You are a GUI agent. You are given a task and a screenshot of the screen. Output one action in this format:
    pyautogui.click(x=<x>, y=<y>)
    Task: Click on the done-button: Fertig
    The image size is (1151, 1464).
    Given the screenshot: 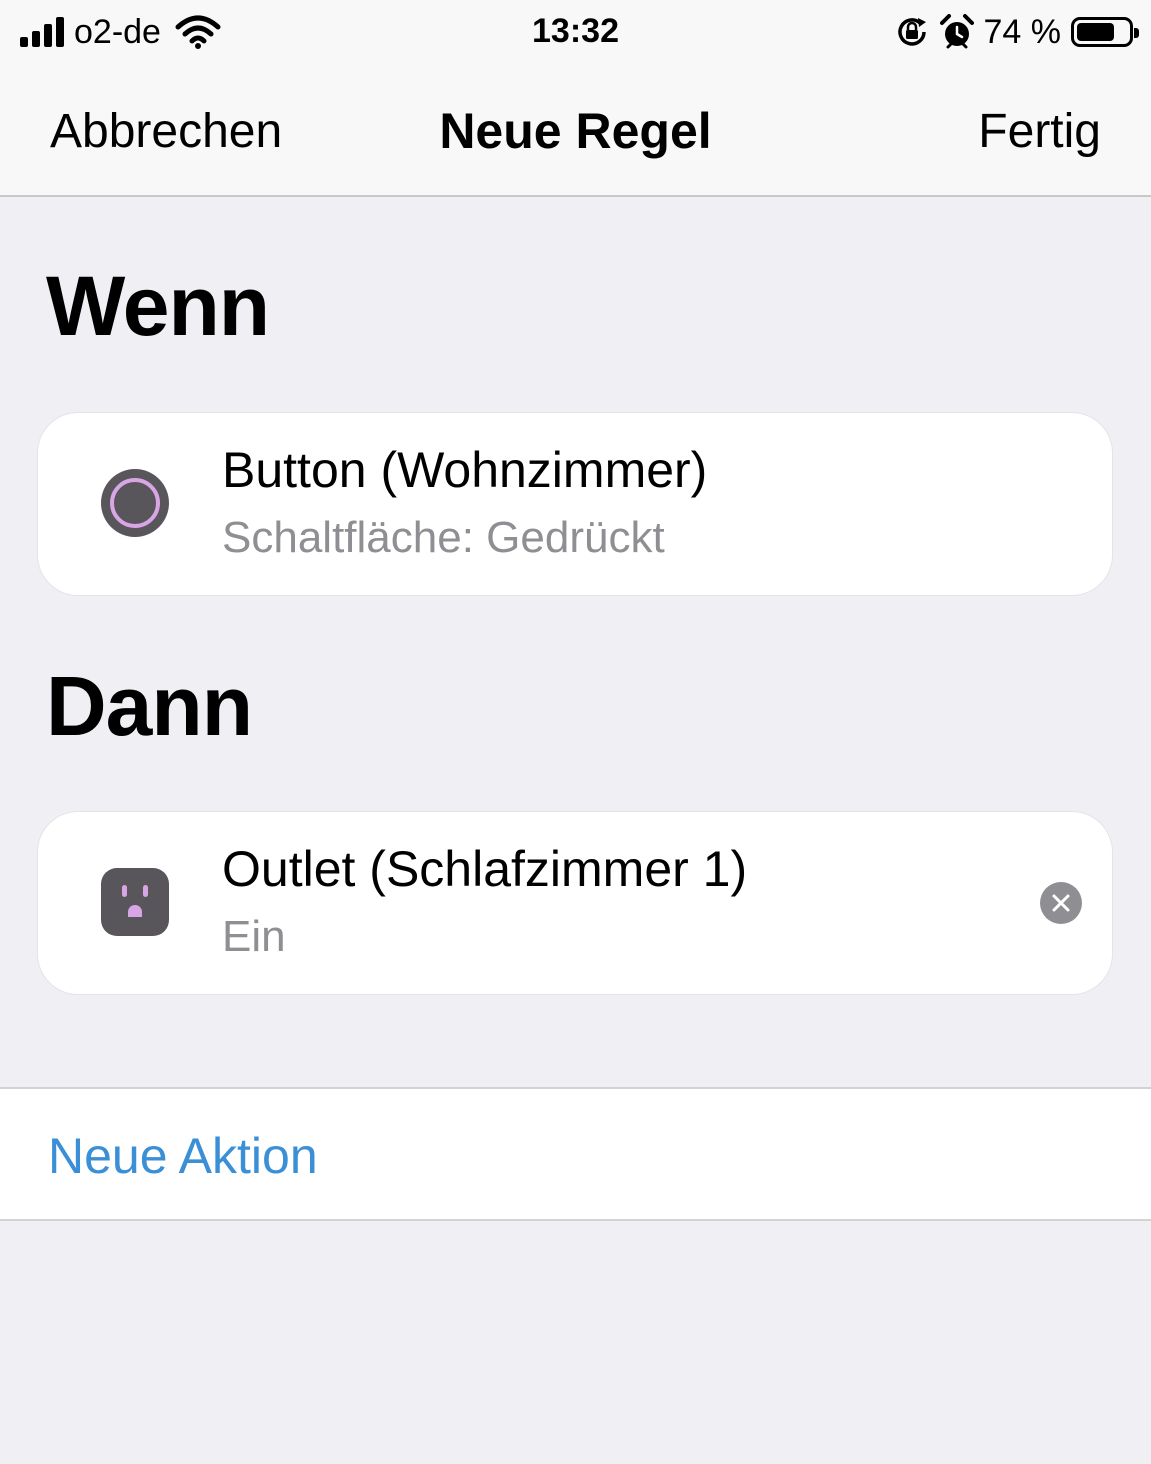 What is the action you would take?
    pyautogui.click(x=1039, y=131)
    